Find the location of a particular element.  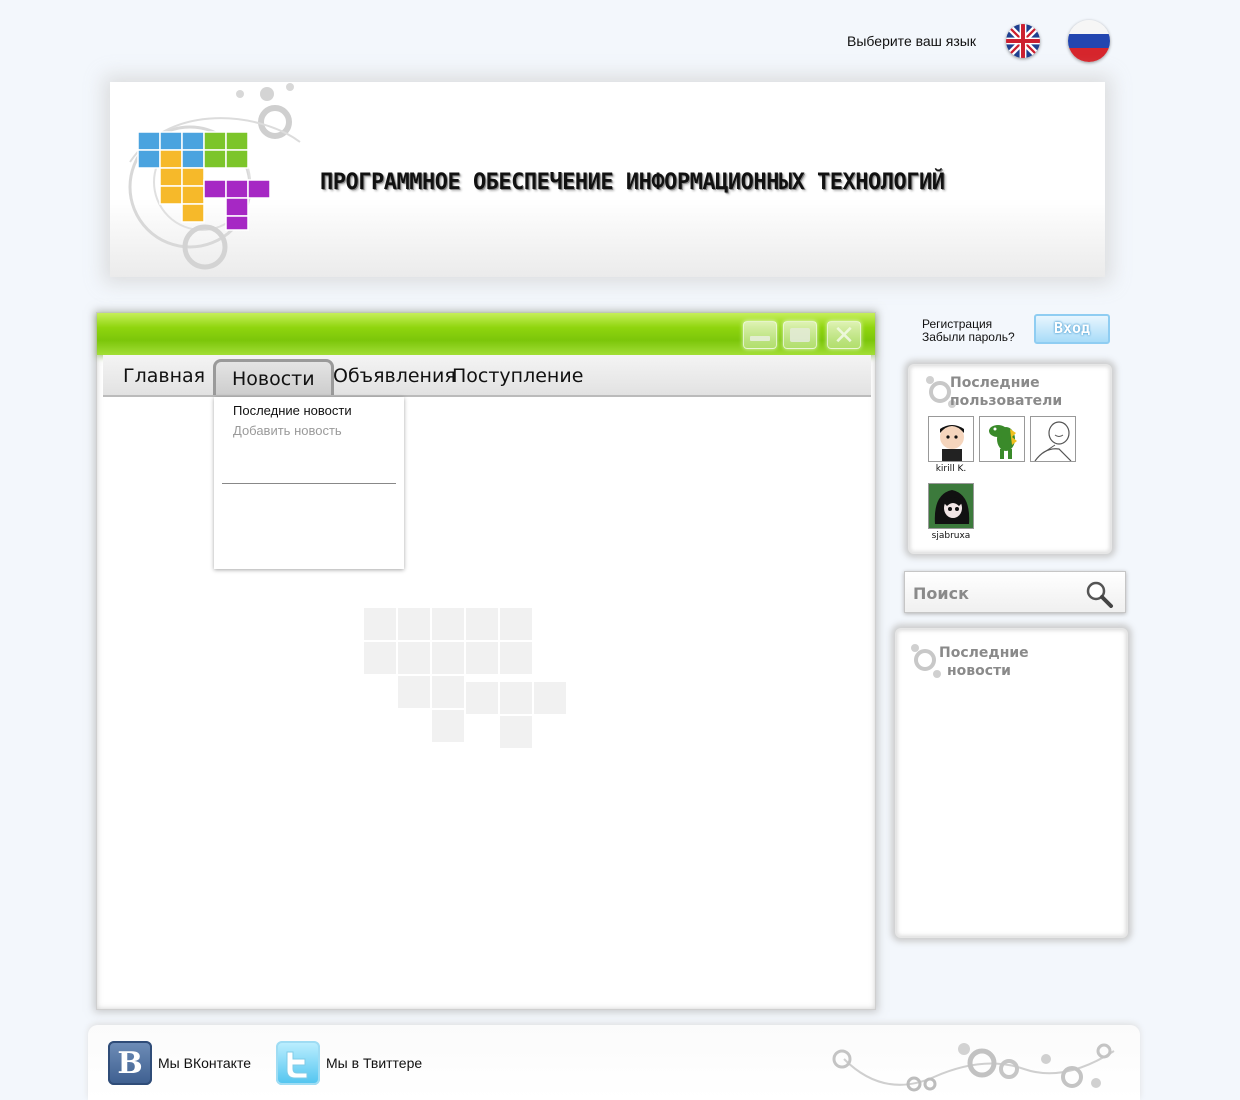

vk-label: Мы ВКонтакте is located at coordinates (204, 1063).